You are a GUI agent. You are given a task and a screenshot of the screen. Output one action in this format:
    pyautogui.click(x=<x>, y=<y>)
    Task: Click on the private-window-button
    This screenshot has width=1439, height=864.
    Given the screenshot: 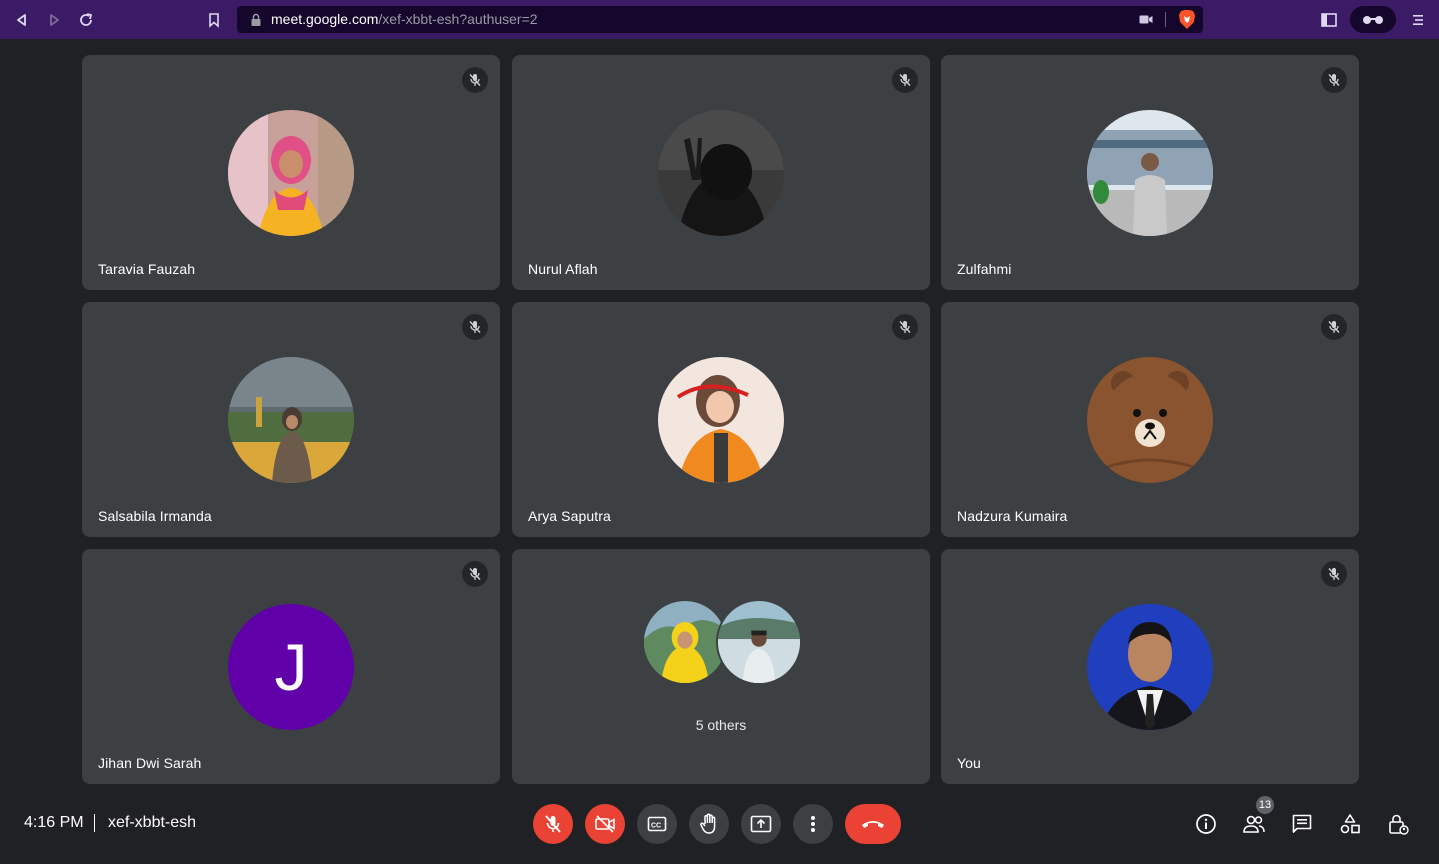 What is the action you would take?
    pyautogui.click(x=1373, y=19)
    